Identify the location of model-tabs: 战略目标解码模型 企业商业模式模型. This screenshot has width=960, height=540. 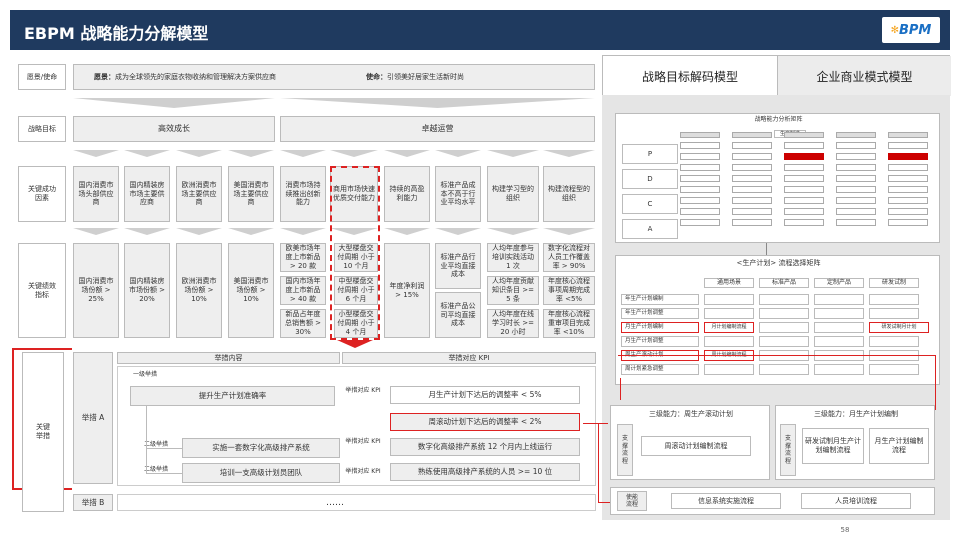
(776, 75).